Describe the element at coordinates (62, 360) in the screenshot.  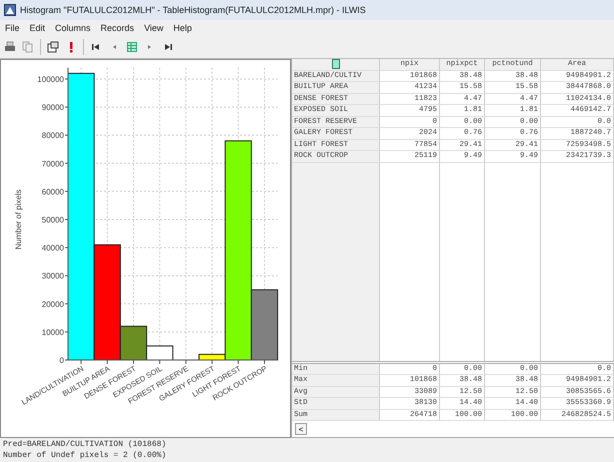
I see `y-tick-label: 0` at that location.